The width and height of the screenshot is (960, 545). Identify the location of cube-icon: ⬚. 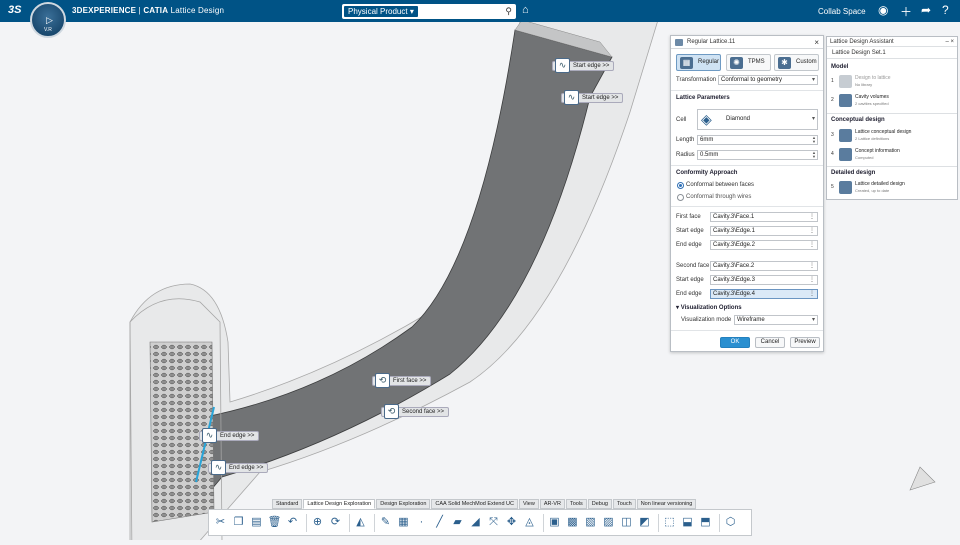
(669, 522).